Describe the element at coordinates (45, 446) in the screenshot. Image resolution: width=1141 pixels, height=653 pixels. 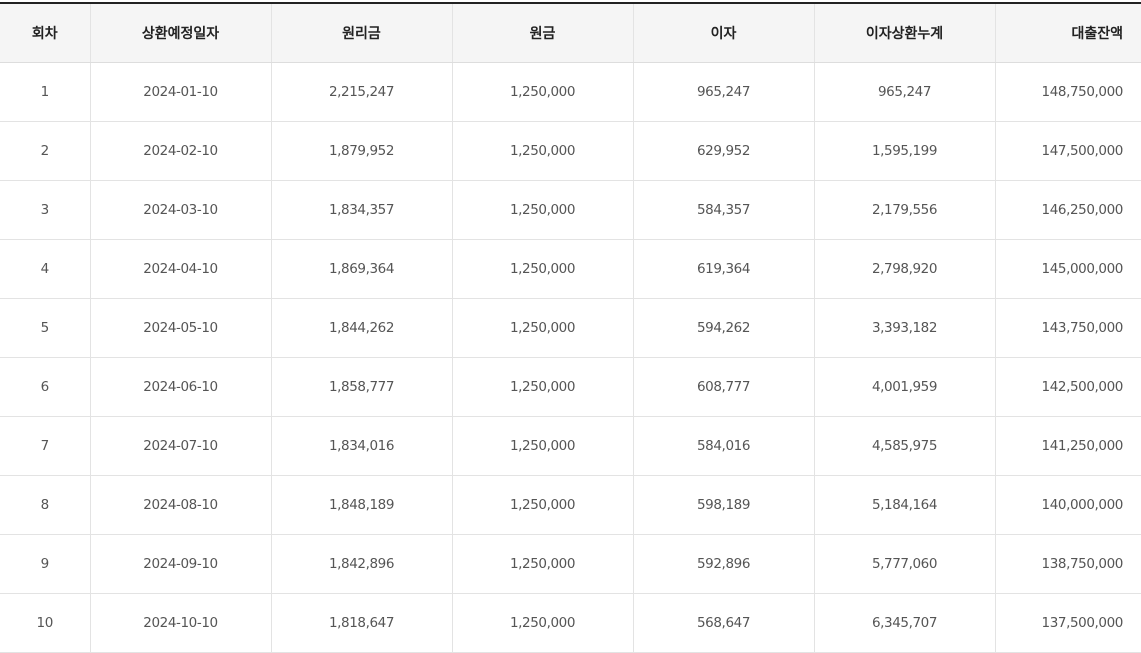
I see `cell-round: 7` at that location.